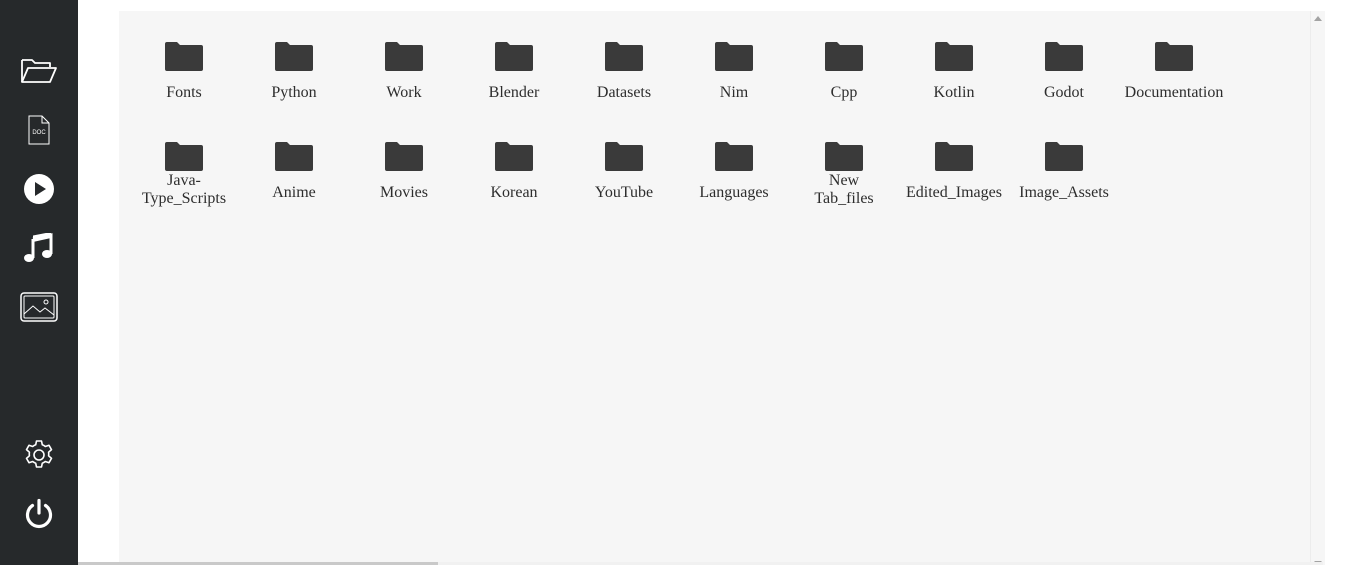 This screenshot has height=565, width=1366. What do you see at coordinates (294, 192) in the screenshot?
I see `folder-label: Anime` at bounding box center [294, 192].